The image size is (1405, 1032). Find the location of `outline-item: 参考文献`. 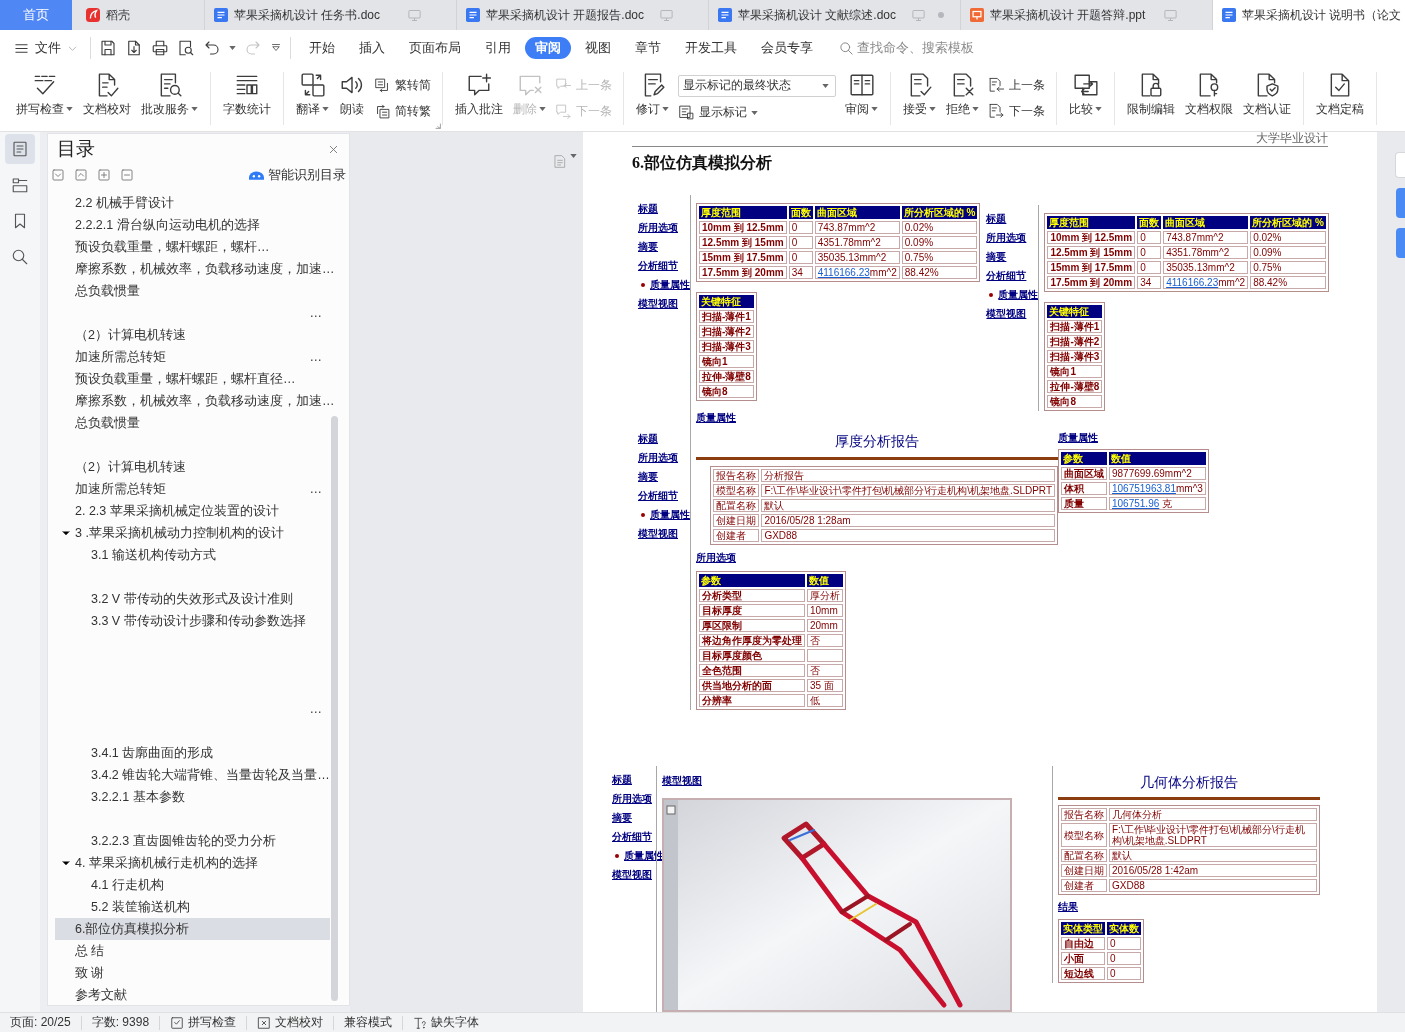

outline-item: 参考文献 is located at coordinates (192, 994).